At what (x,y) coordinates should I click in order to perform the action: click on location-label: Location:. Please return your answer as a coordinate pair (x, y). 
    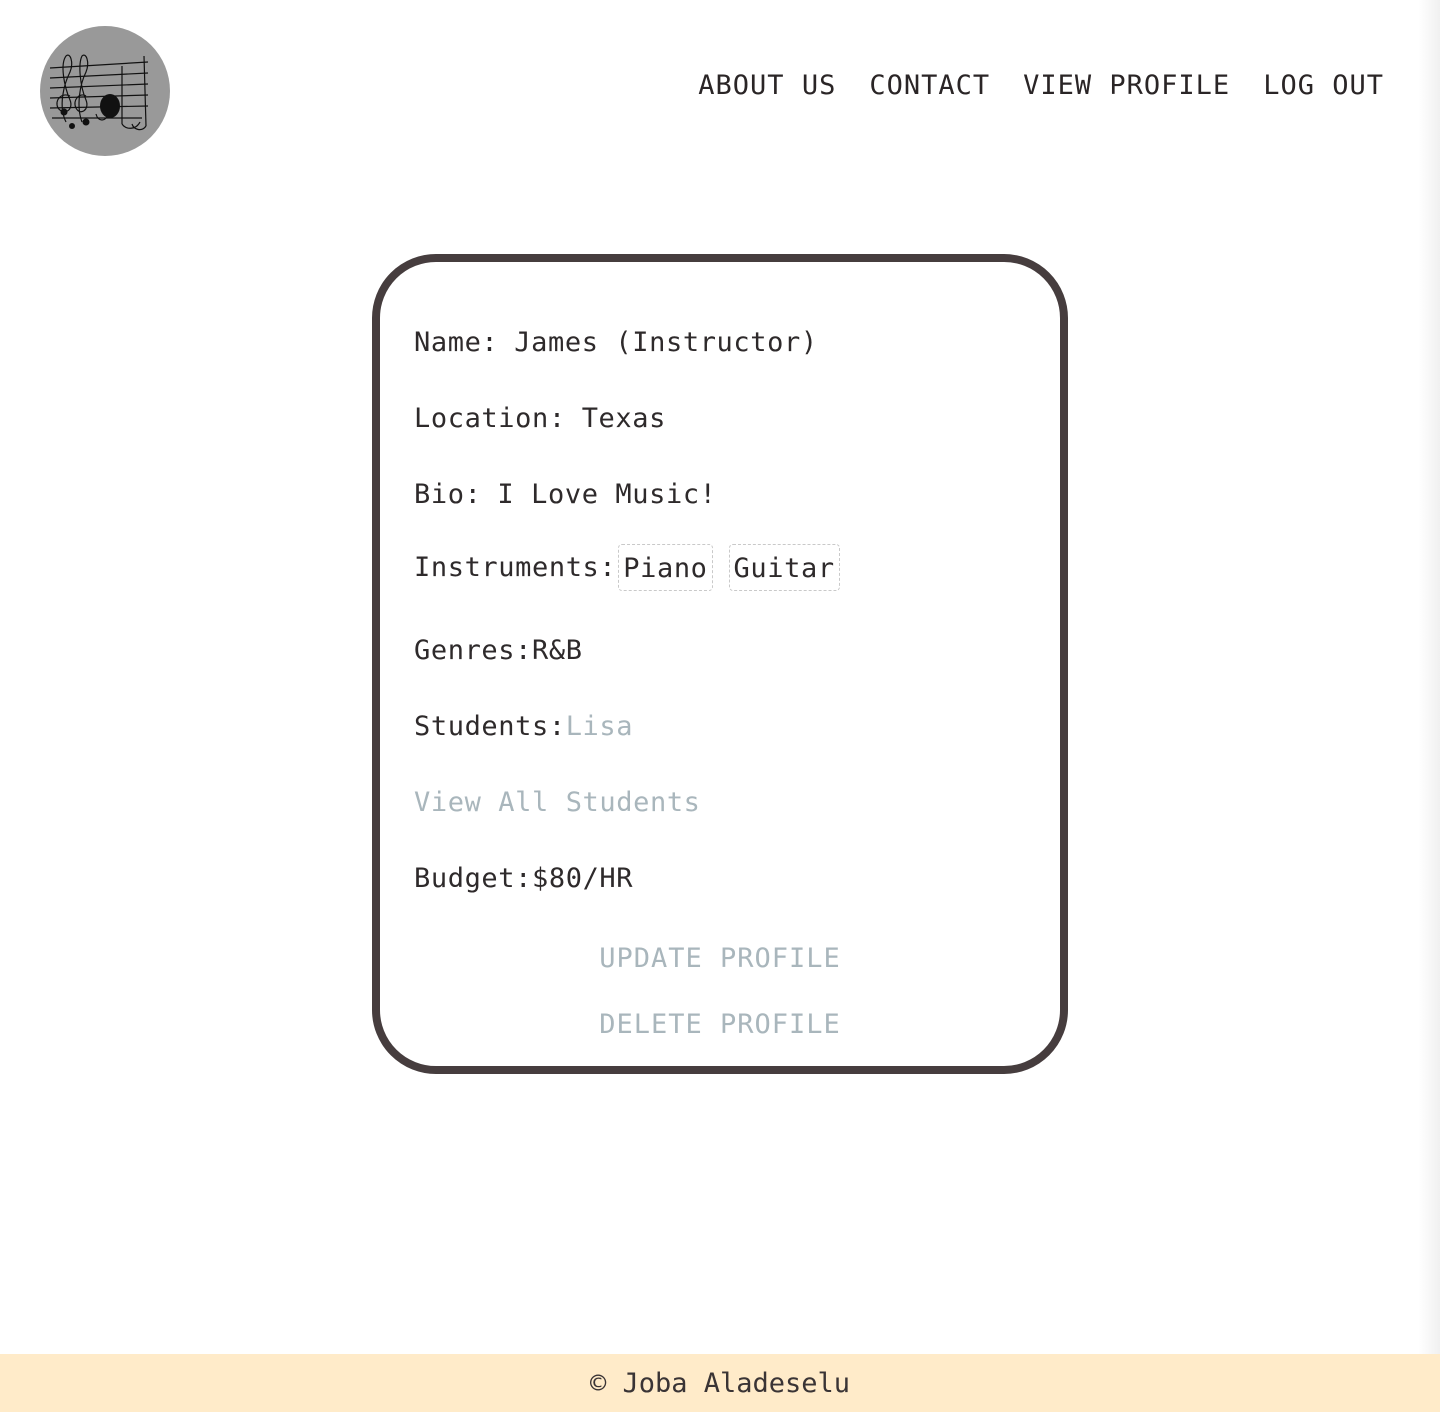
    Looking at the image, I should click on (490, 418).